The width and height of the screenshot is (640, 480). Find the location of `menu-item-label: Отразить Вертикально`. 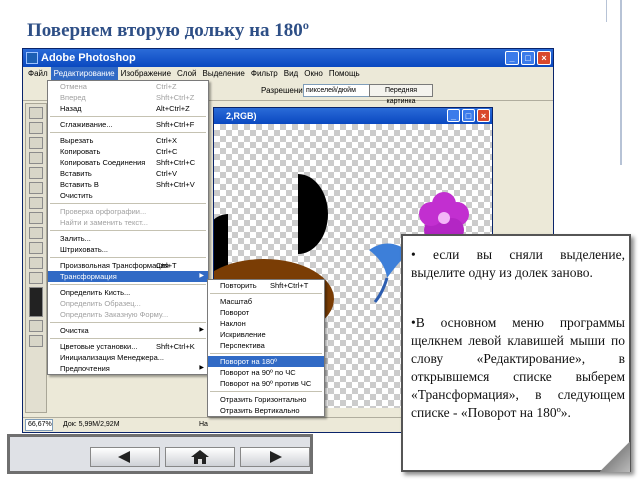

menu-item-label: Отразить Вертикально is located at coordinates (260, 410).